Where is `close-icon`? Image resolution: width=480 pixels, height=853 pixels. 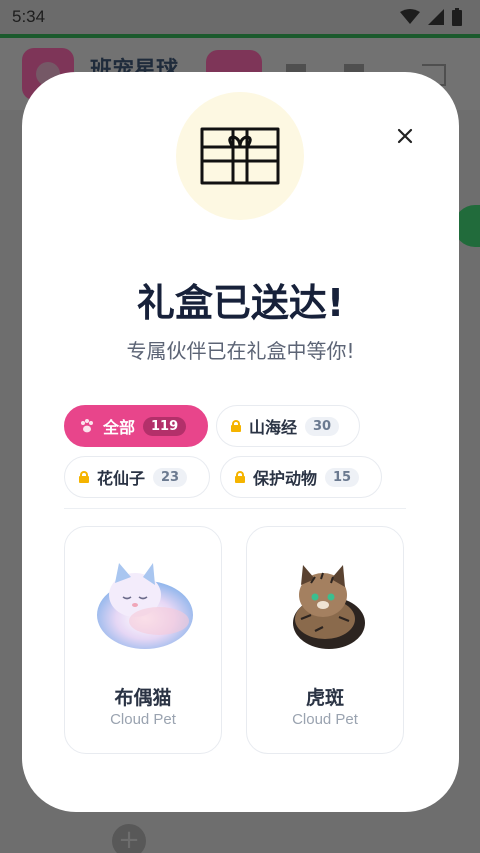 close-icon is located at coordinates (405, 136).